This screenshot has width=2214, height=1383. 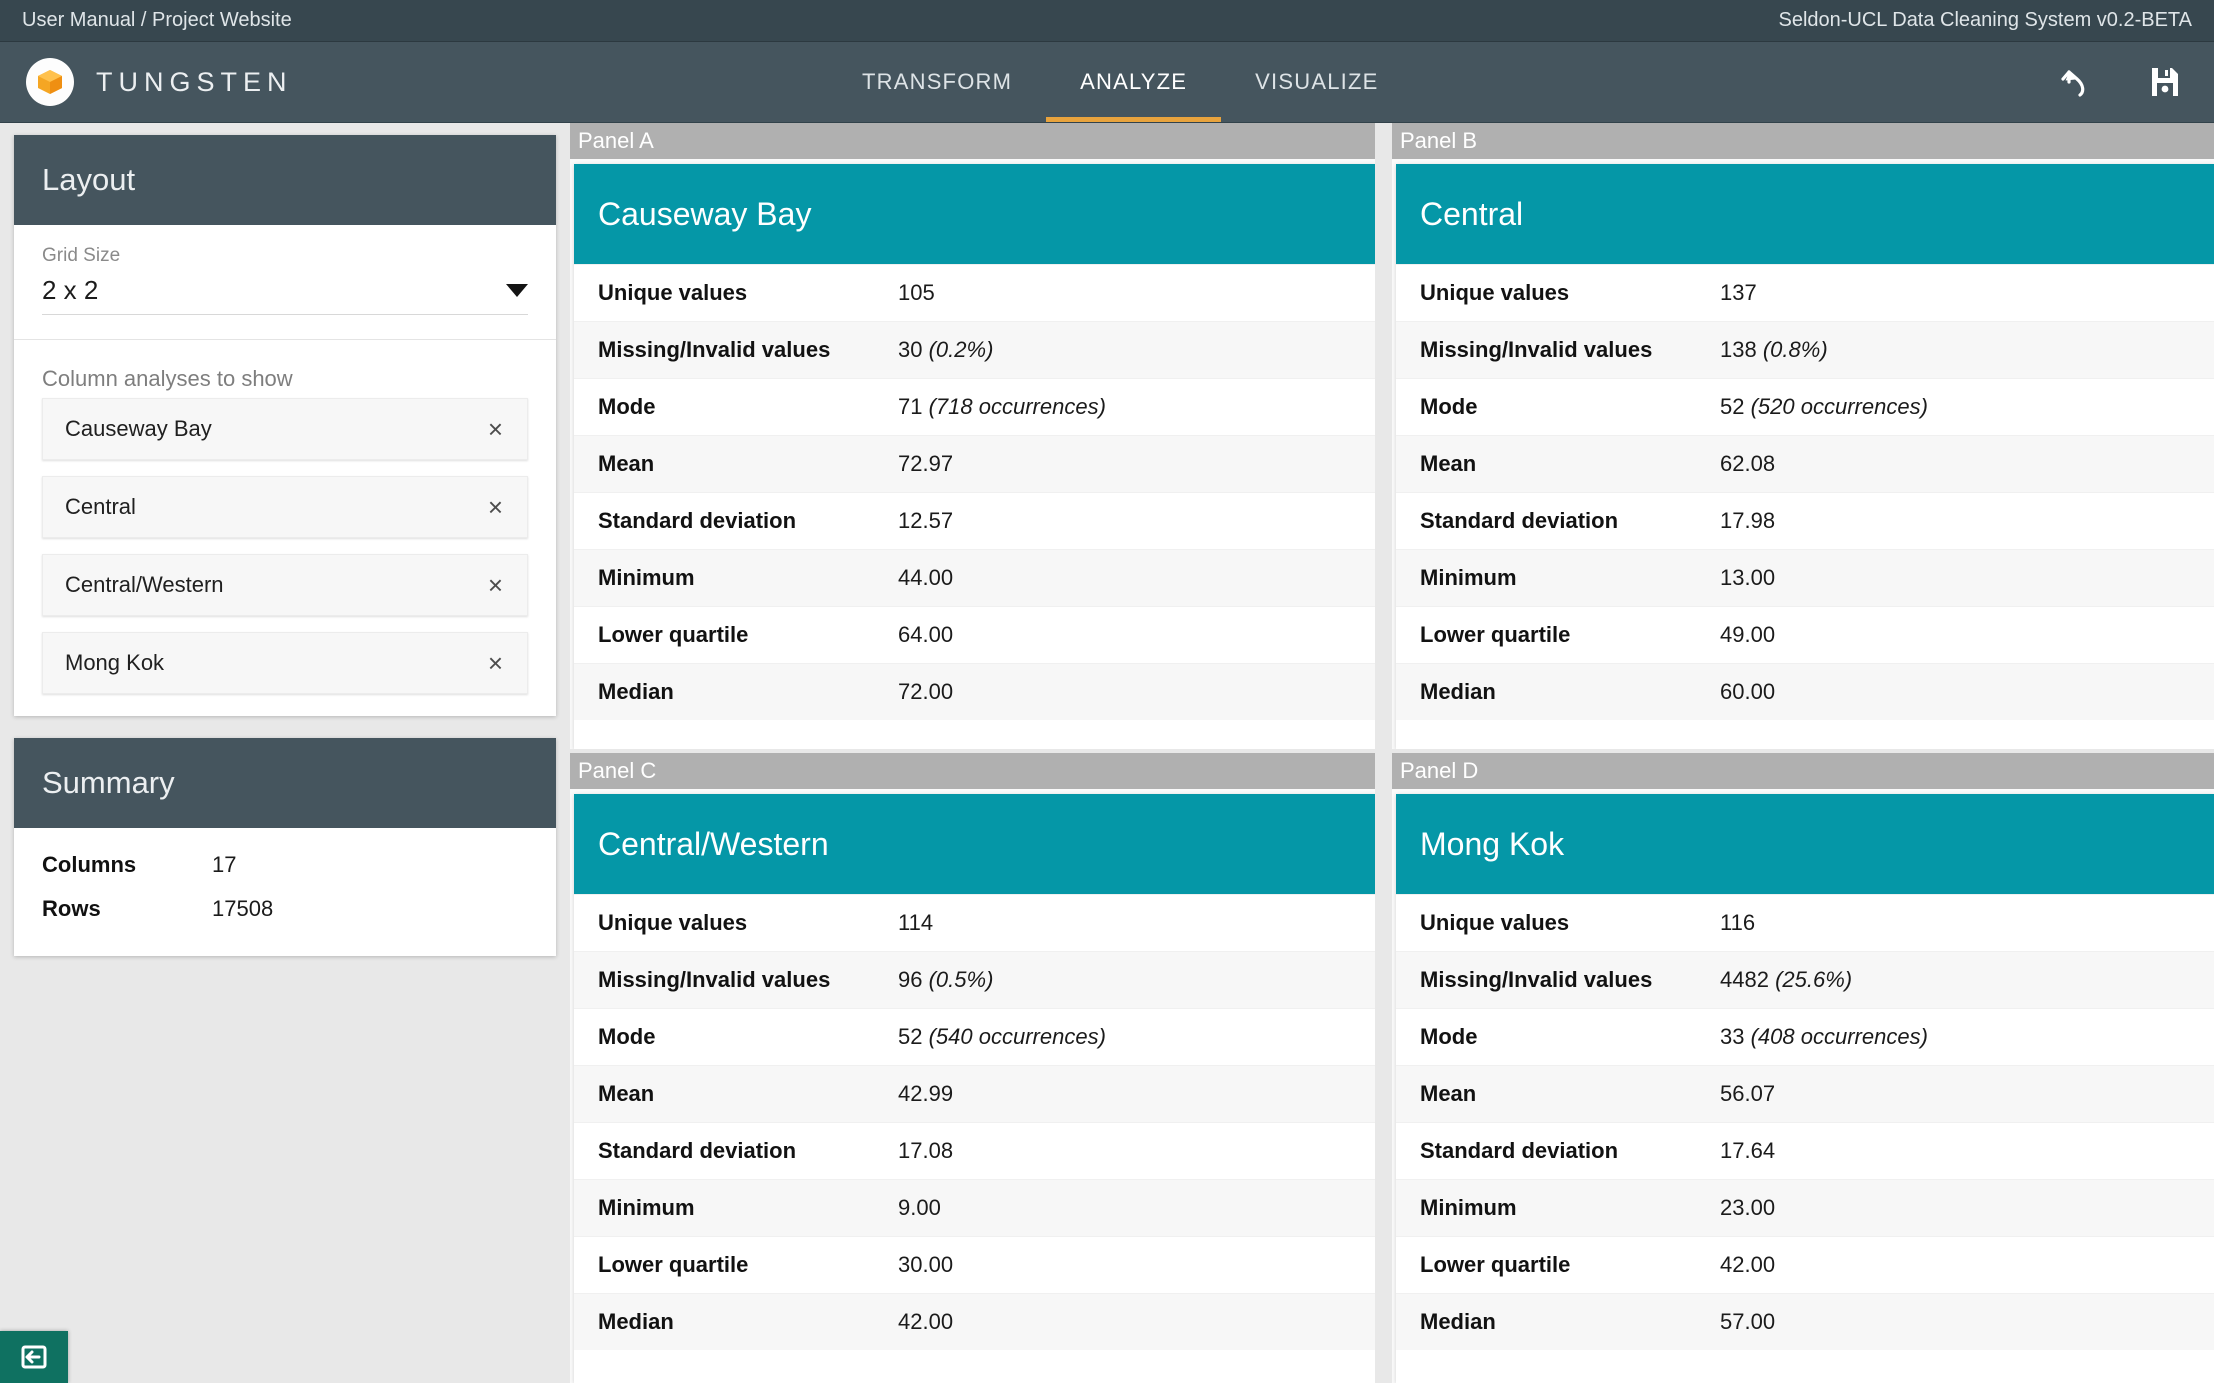 What do you see at coordinates (926, 520) in the screenshot?
I see `stat-value: 12.57` at bounding box center [926, 520].